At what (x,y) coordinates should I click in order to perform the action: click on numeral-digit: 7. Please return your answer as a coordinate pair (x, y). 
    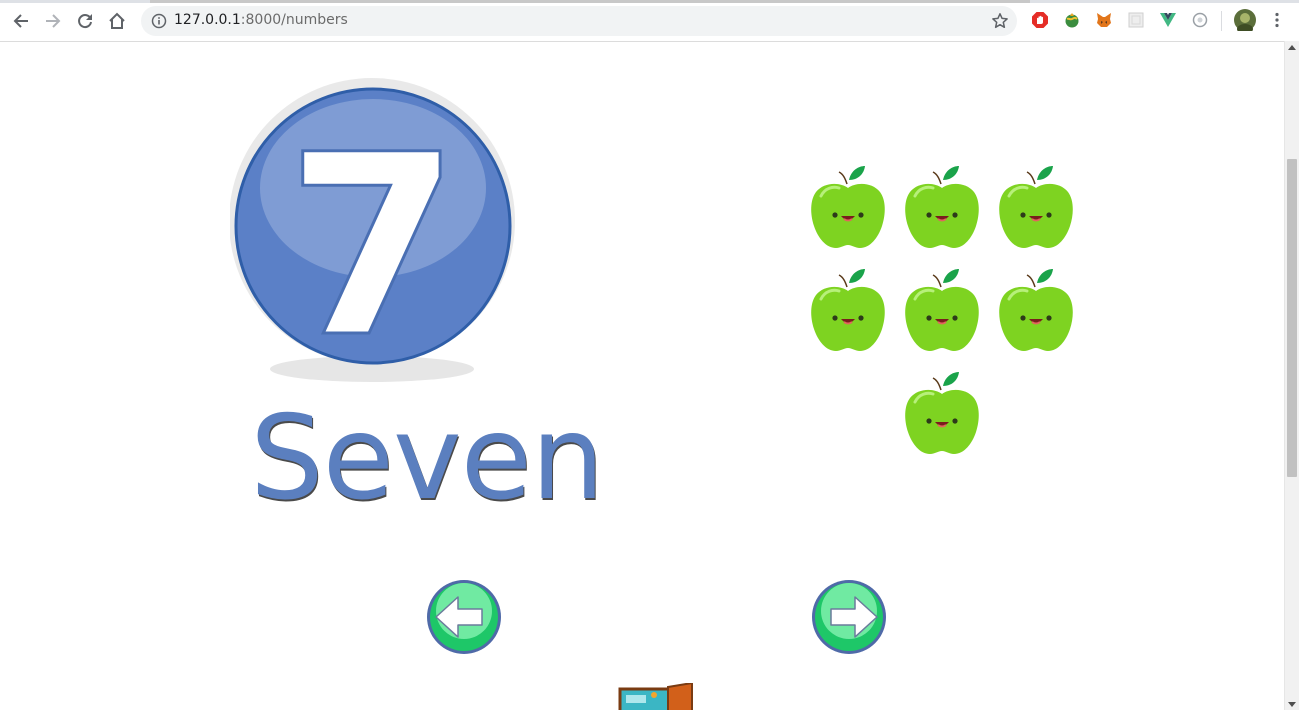
    Looking at the image, I should click on (373, 243).